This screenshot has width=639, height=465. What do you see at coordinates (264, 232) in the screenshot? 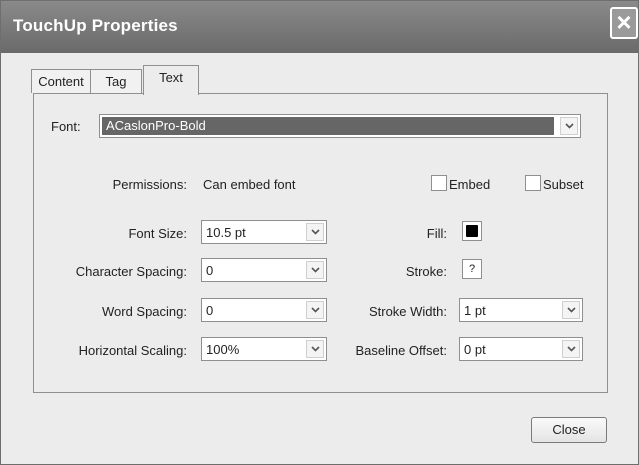
I see `font-size-dropdown: 10.5 pt` at bounding box center [264, 232].